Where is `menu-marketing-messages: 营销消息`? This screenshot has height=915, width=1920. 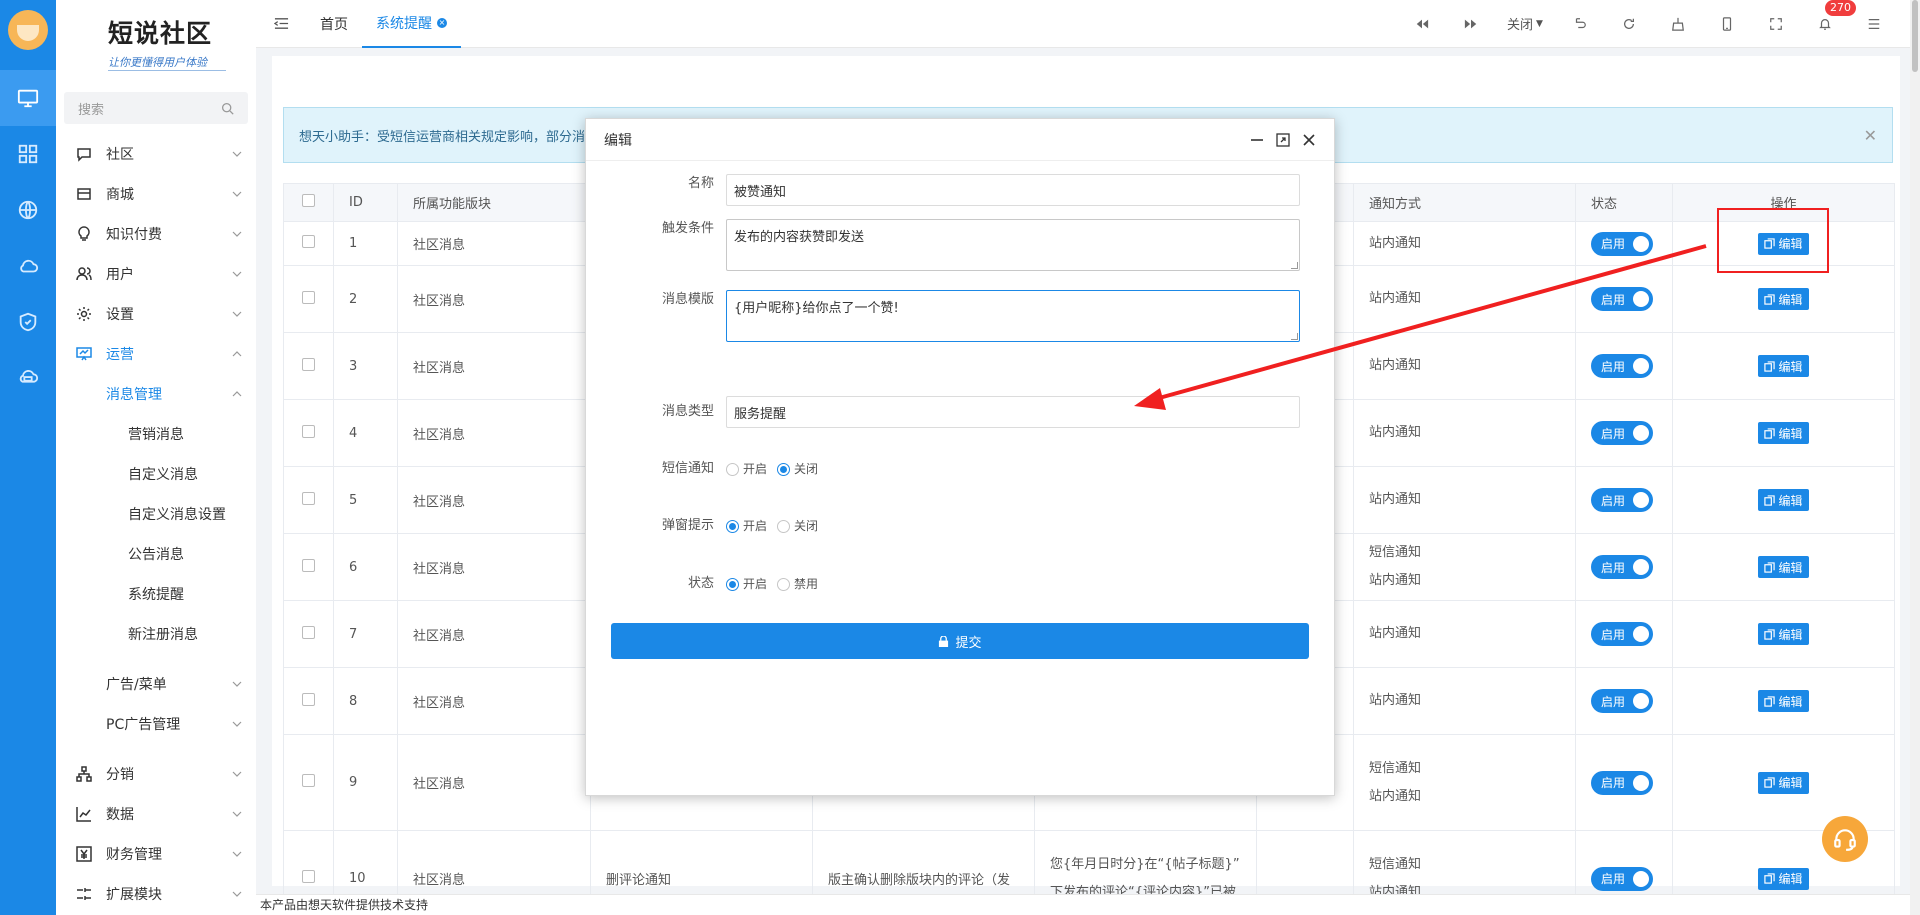
menu-marketing-messages: 营销消息 is located at coordinates (156, 434).